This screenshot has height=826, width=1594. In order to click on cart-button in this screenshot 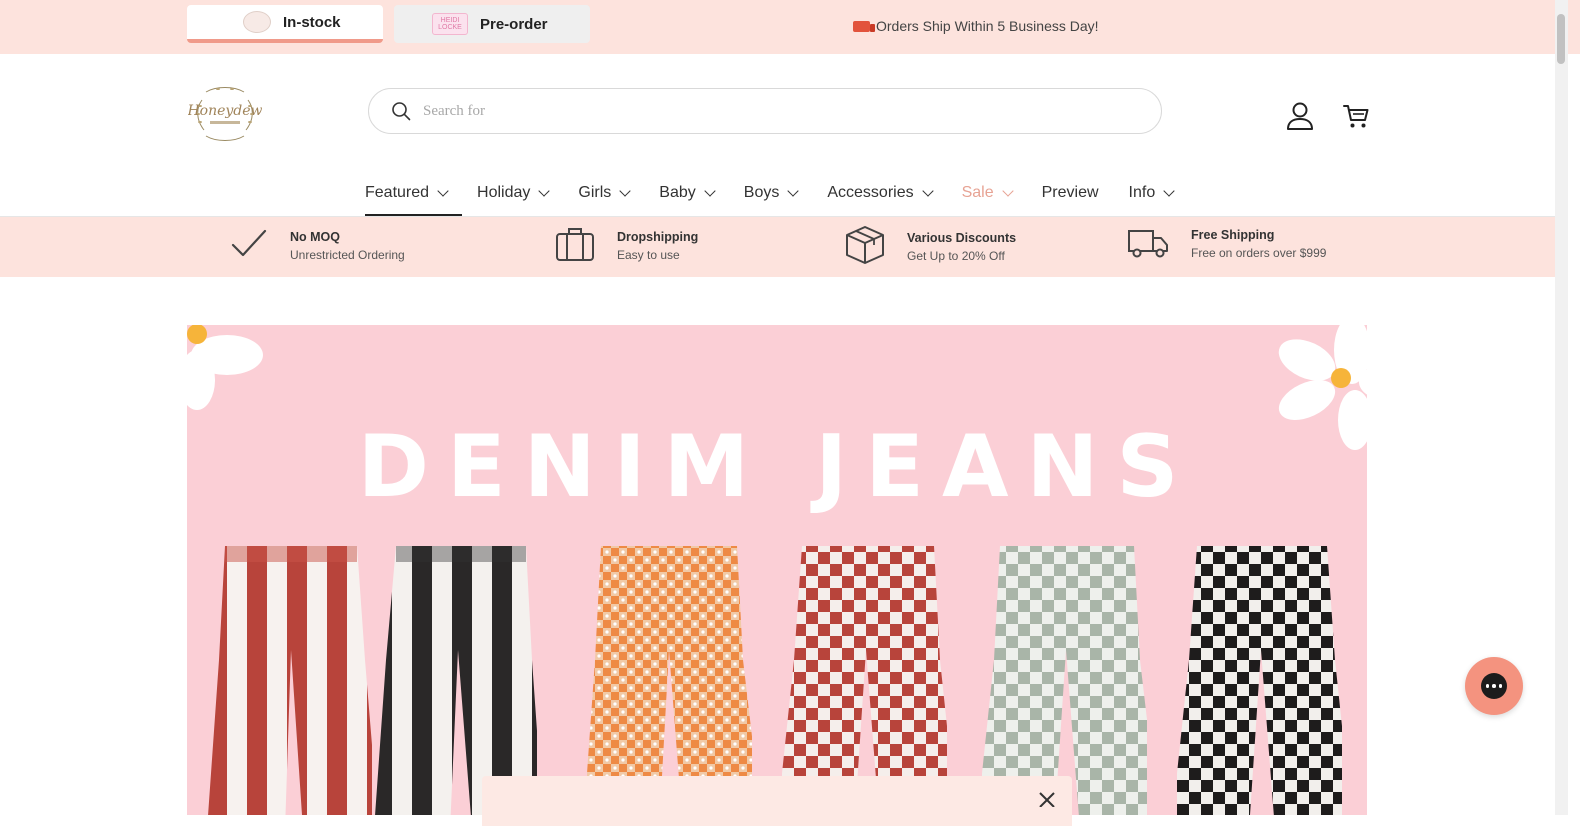, I will do `click(1356, 118)`.